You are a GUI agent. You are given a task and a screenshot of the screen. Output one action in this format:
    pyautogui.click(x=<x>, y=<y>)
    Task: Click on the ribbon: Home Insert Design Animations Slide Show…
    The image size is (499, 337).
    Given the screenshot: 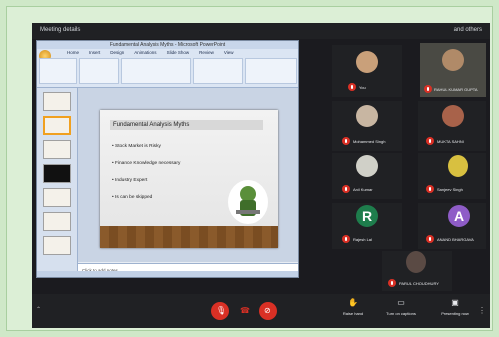 What is the action you would take?
    pyautogui.click(x=167, y=68)
    